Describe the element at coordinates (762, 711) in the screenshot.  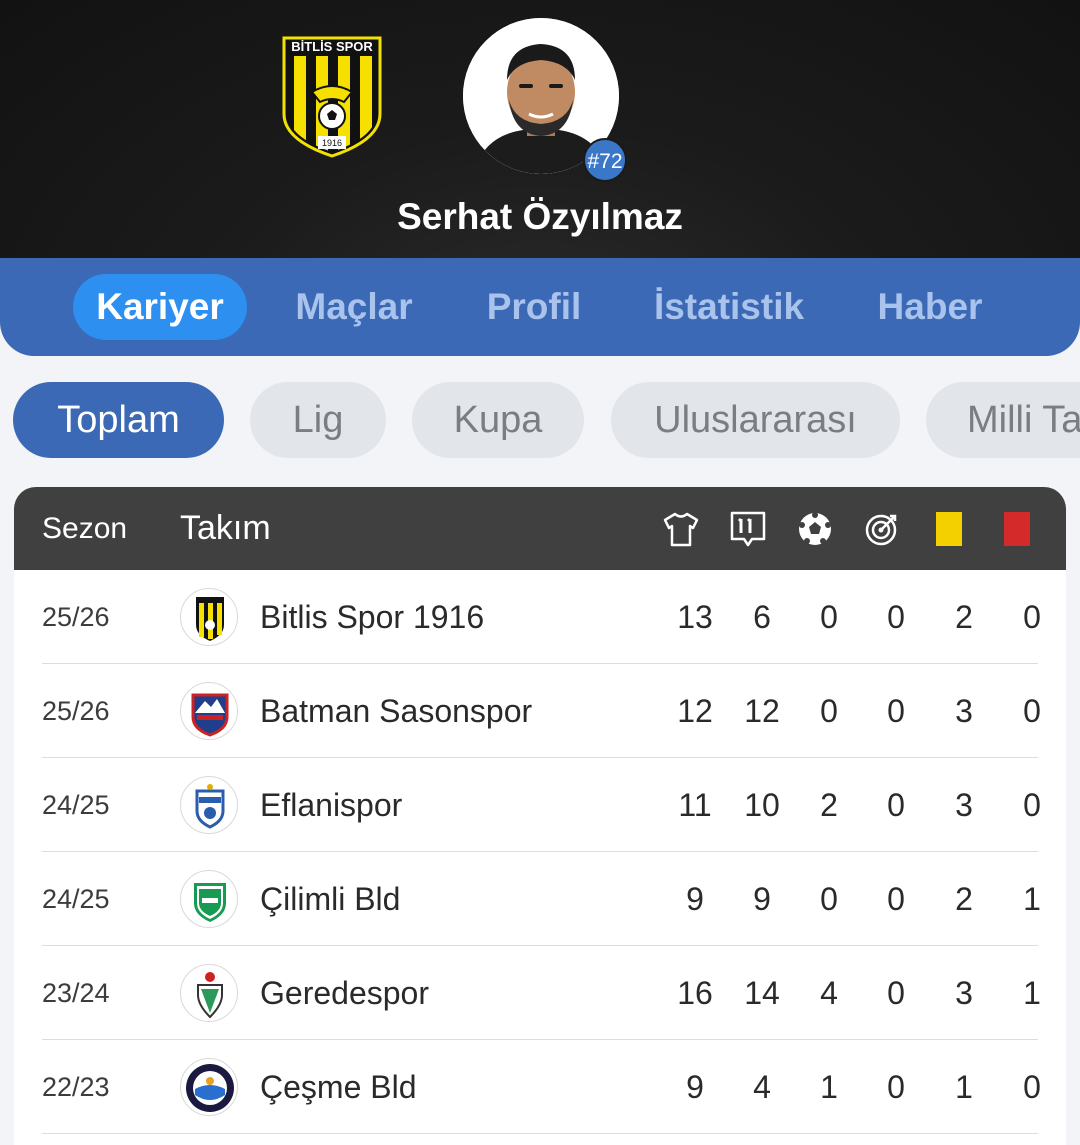
I see `starts-cell: 12` at that location.